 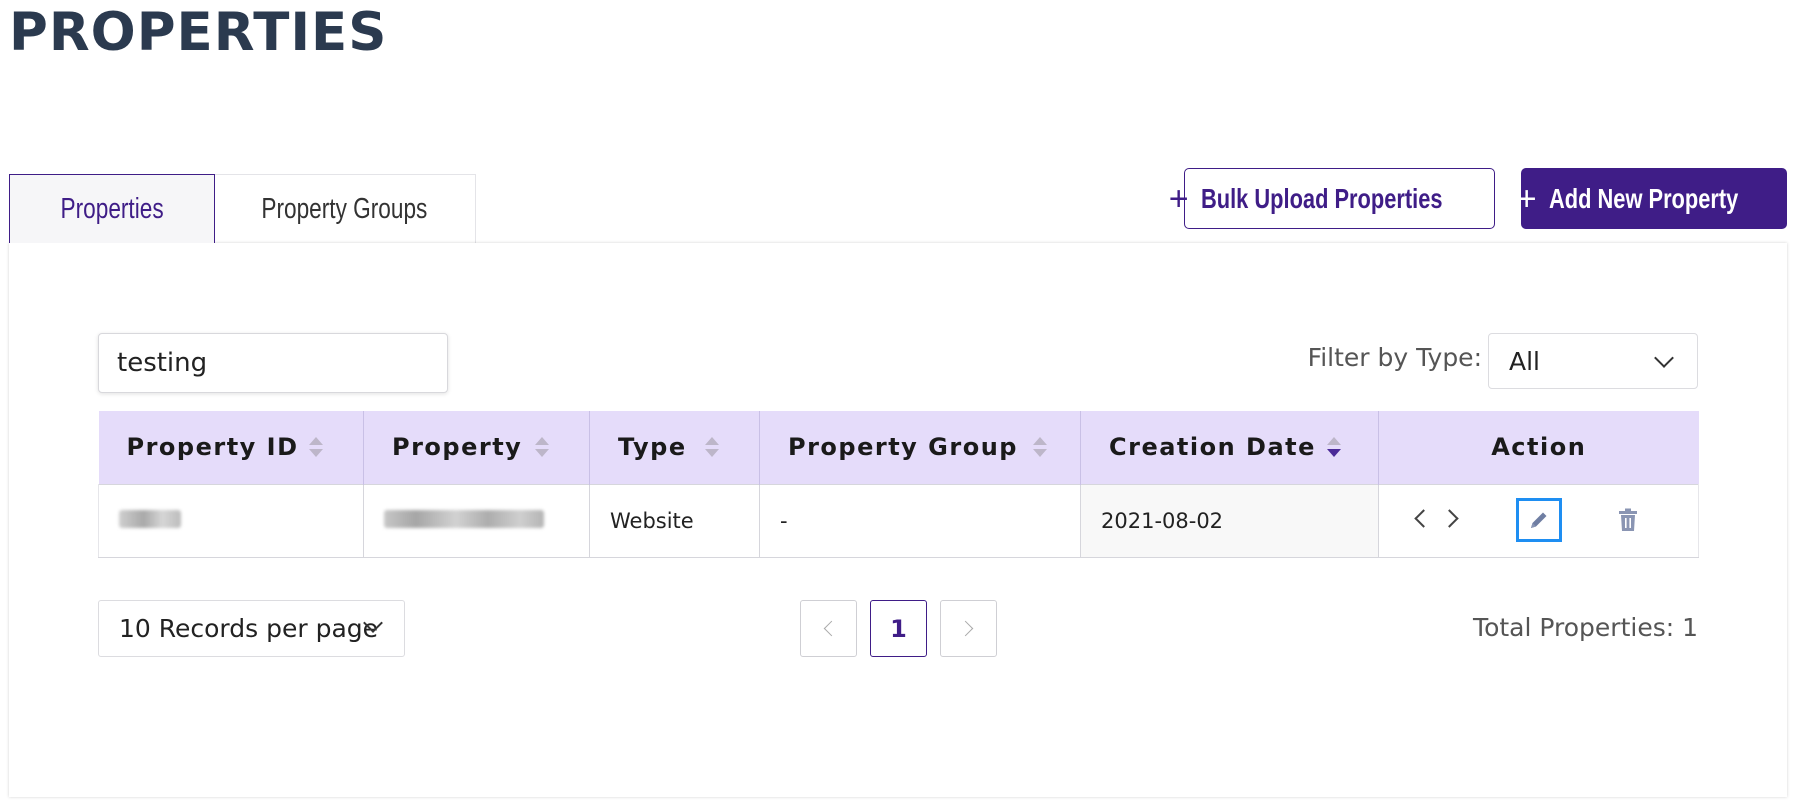 What do you see at coordinates (674, 520) in the screenshot?
I see `cell-type: Website` at bounding box center [674, 520].